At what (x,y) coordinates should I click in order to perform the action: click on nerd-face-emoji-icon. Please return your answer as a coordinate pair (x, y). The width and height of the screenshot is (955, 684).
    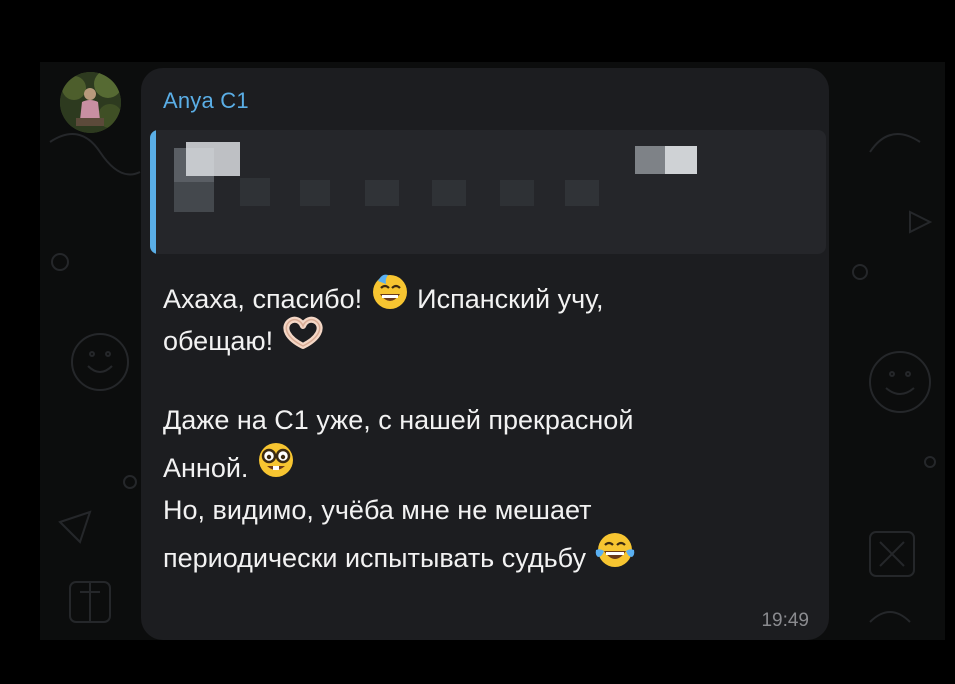
    Looking at the image, I should click on (276, 467).